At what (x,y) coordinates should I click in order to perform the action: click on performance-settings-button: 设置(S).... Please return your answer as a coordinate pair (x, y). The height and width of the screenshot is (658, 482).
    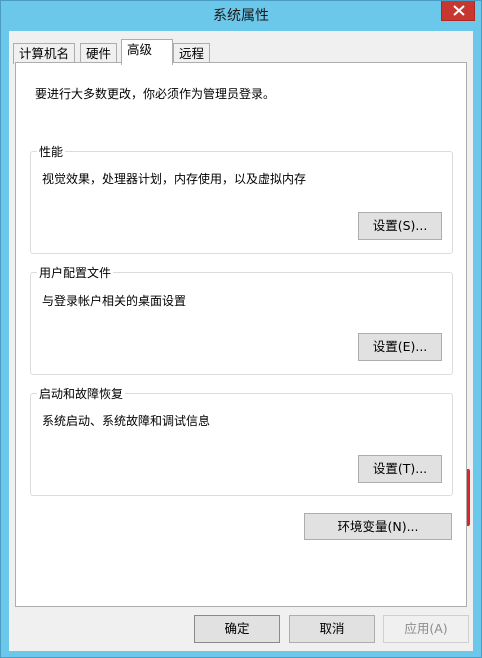
    Looking at the image, I should click on (400, 226).